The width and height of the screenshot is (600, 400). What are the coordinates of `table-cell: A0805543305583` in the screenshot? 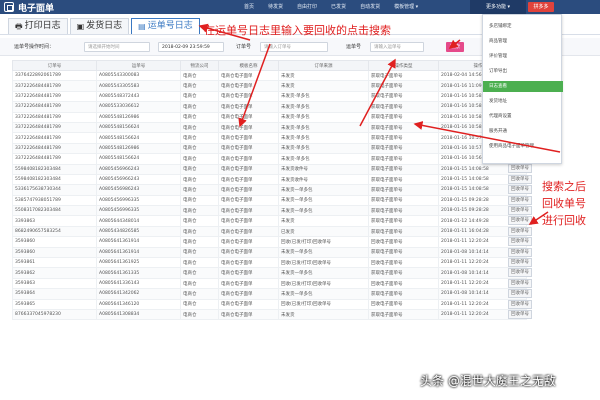 It's located at (138, 86).